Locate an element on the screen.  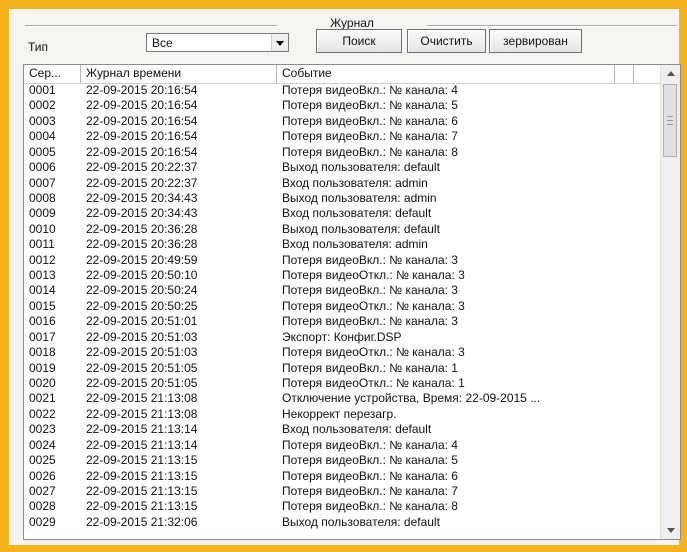
row-time: 22-09-2015 21:13:14 is located at coordinates (142, 429).